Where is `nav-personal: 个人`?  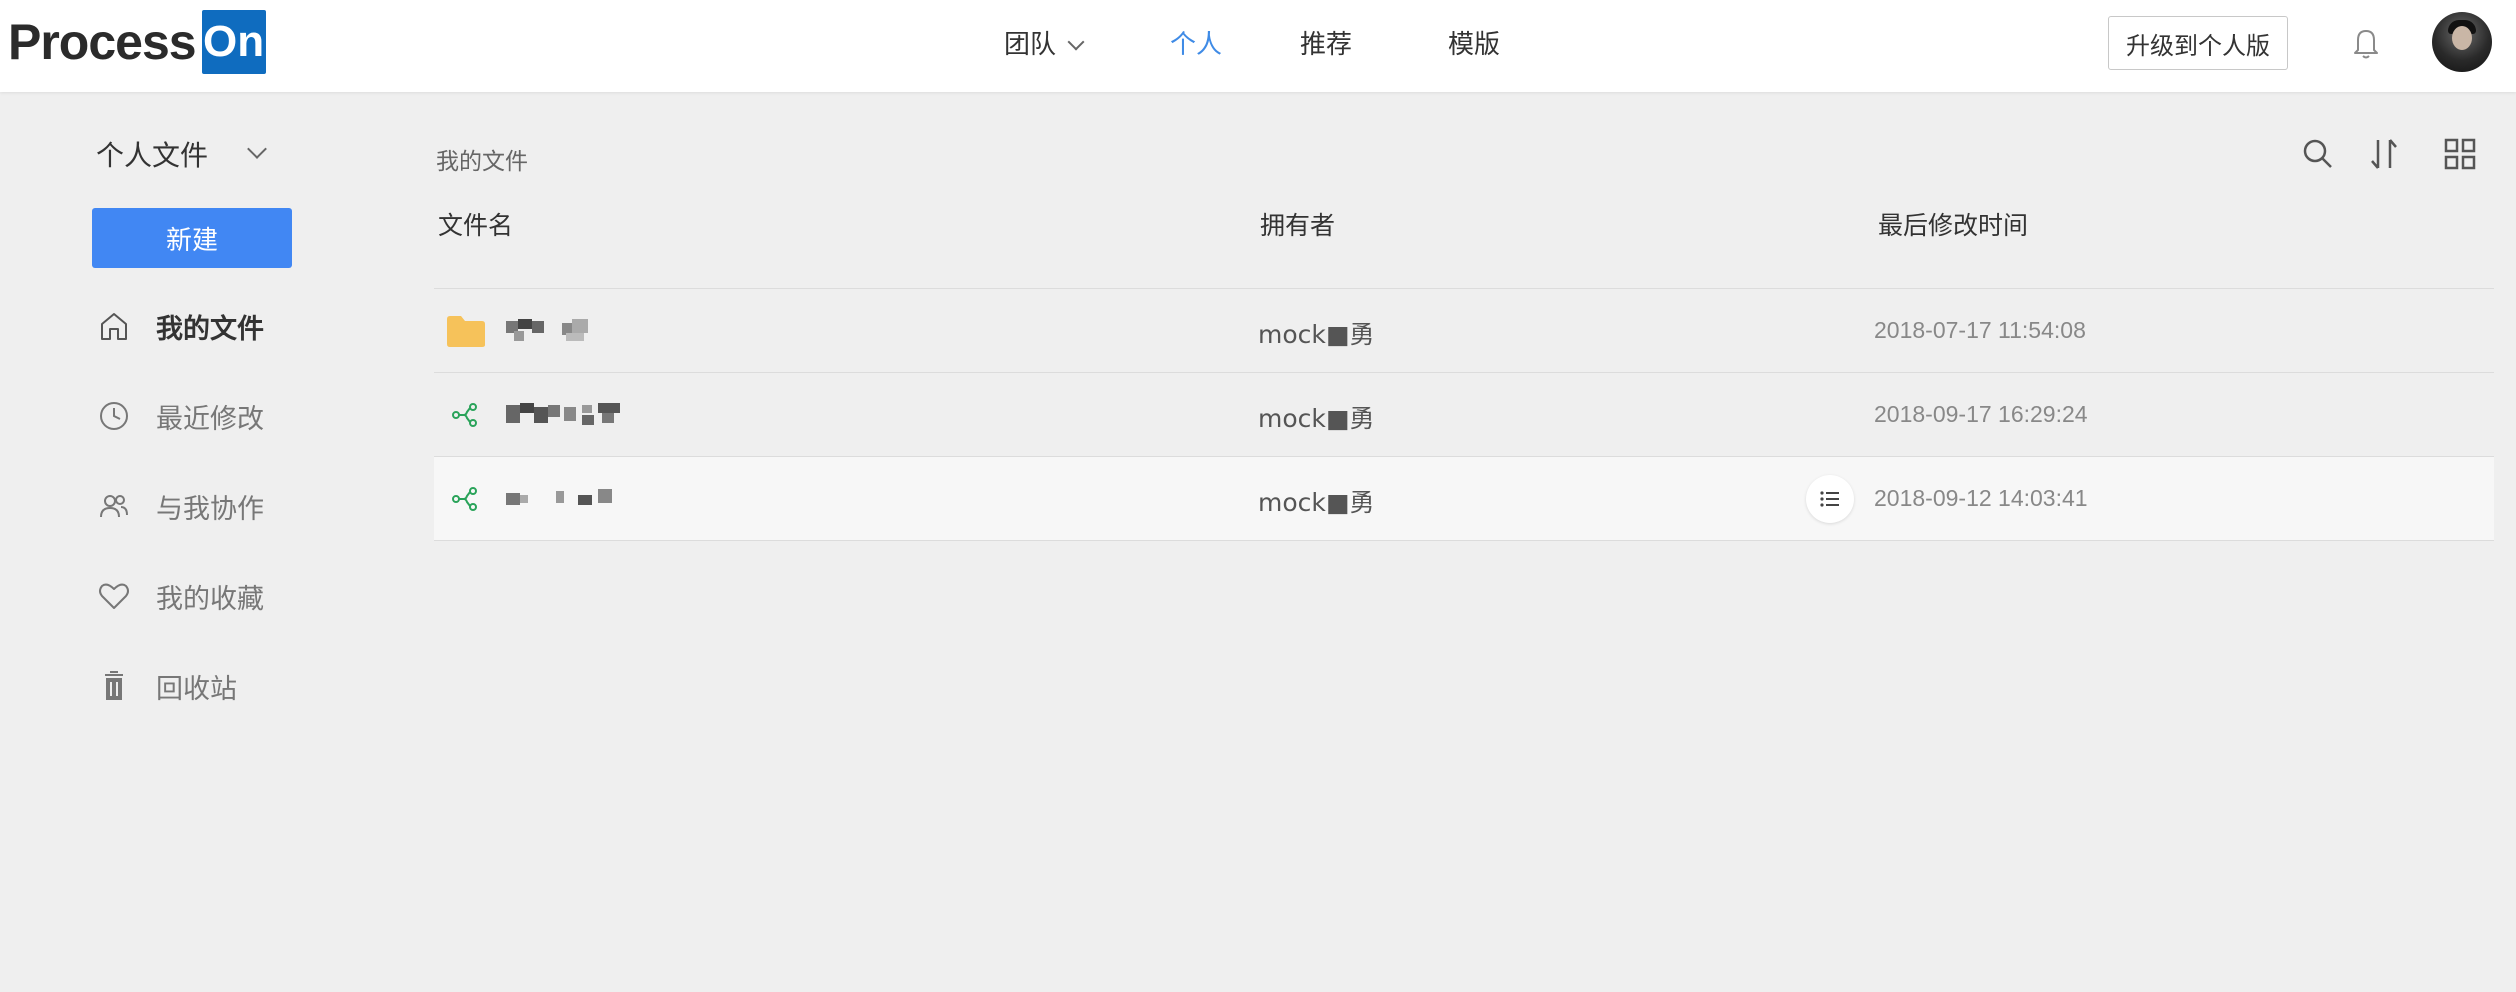
nav-personal: 个人 is located at coordinates (1196, 42).